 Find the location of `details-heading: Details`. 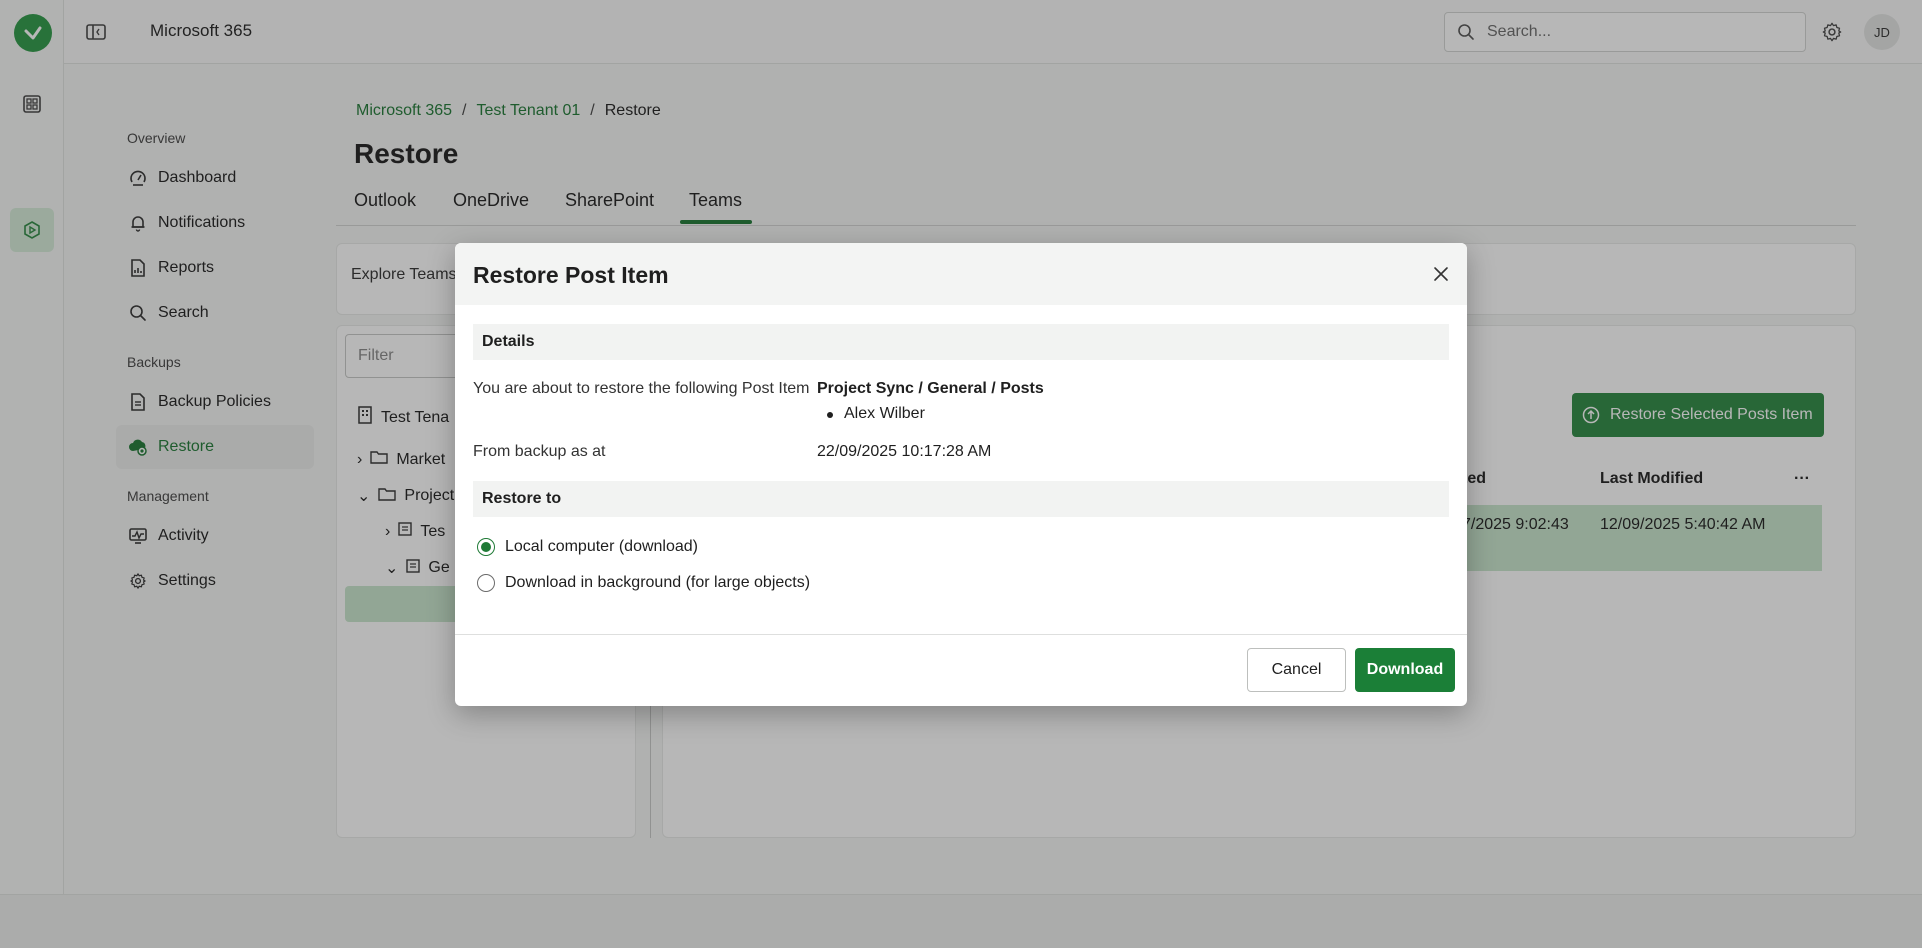

details-heading: Details is located at coordinates (961, 342).